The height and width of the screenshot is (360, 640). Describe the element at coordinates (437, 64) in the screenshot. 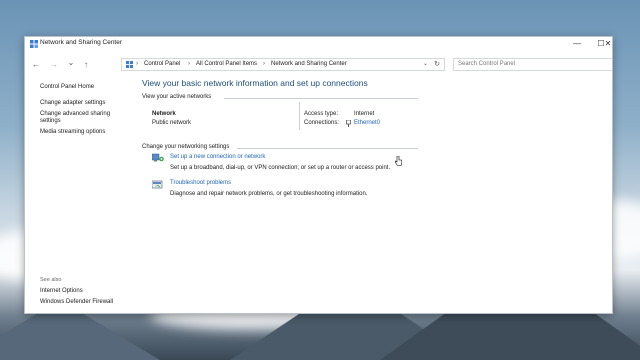

I see `refresh-icon: ↻` at that location.